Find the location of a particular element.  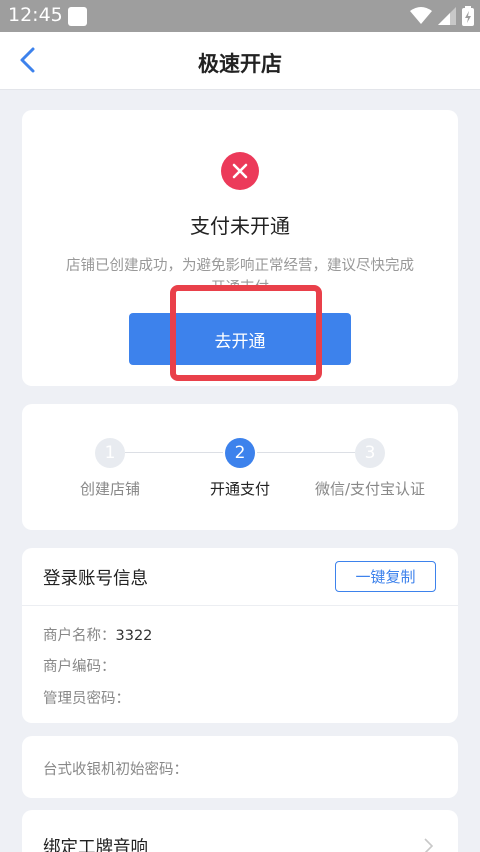

admin-password-label: 管理员密码： is located at coordinates (86, 699).